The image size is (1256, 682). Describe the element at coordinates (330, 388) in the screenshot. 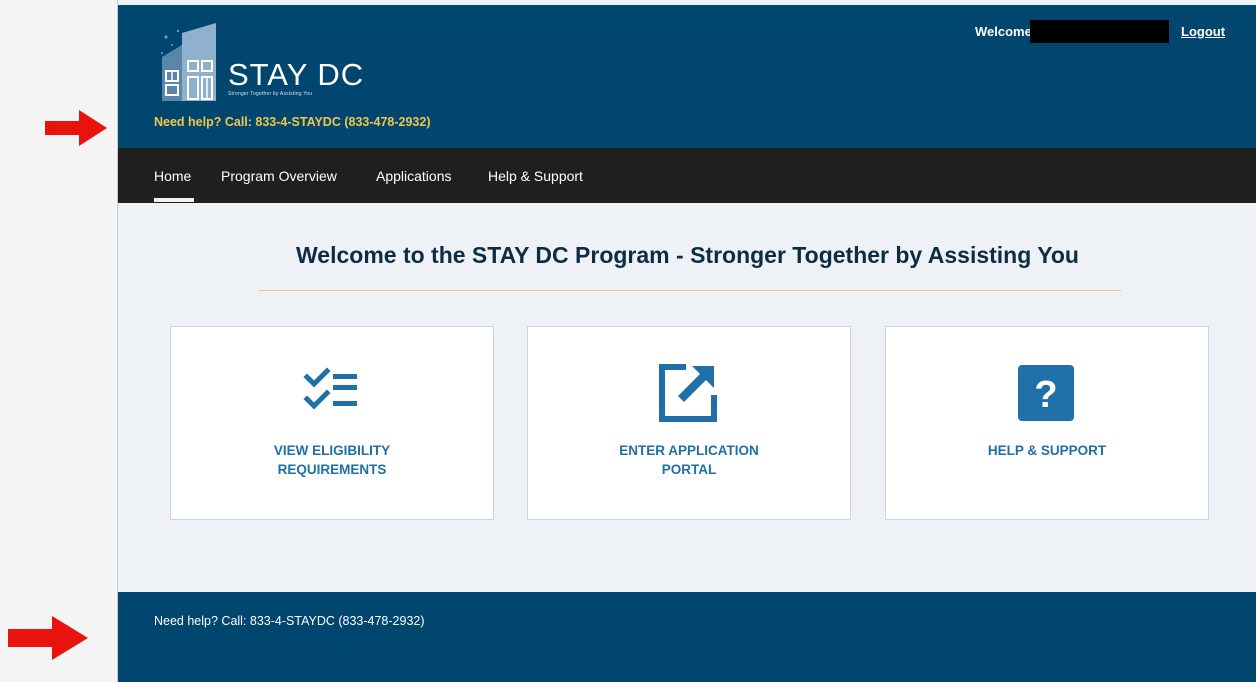

I see `checklist-icon` at that location.